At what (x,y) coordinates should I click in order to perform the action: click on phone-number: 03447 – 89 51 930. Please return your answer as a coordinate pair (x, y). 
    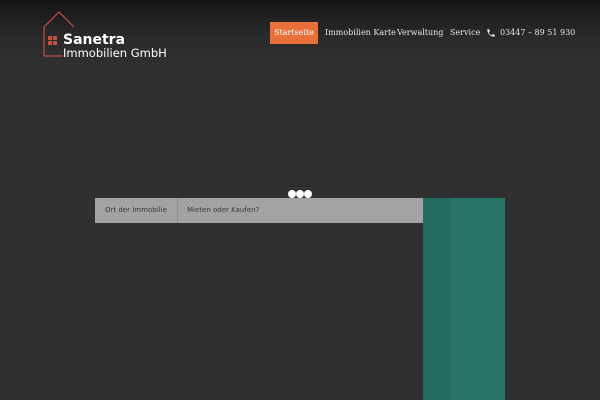
    Looking at the image, I should click on (538, 32).